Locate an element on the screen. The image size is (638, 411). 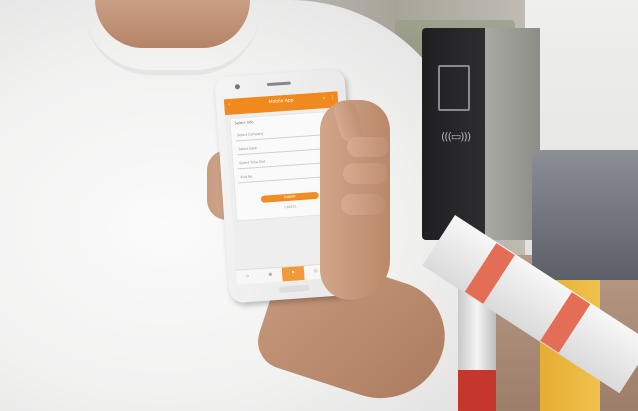
app-title: Mobile App is located at coordinates (281, 102).